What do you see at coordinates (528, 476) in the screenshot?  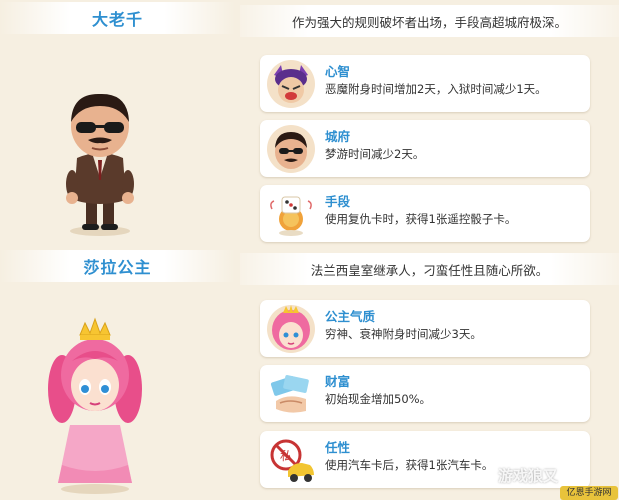 I see `watermark-text: 游戏狼又` at bounding box center [528, 476].